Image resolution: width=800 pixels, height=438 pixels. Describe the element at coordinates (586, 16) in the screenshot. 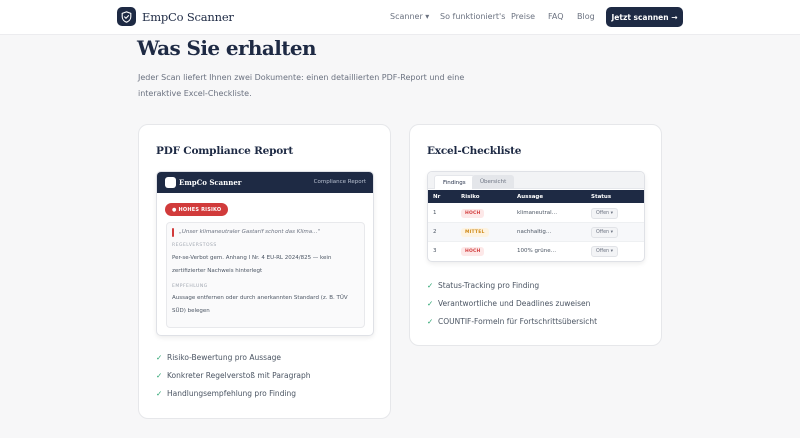

I see `nav-link-blog: Blog` at that location.